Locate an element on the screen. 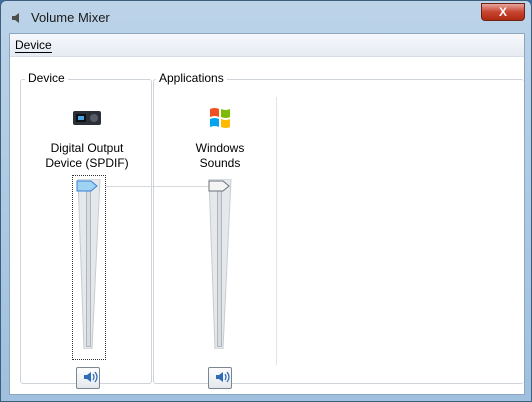 The width and height of the screenshot is (532, 402). device-mute-button is located at coordinates (88, 378).